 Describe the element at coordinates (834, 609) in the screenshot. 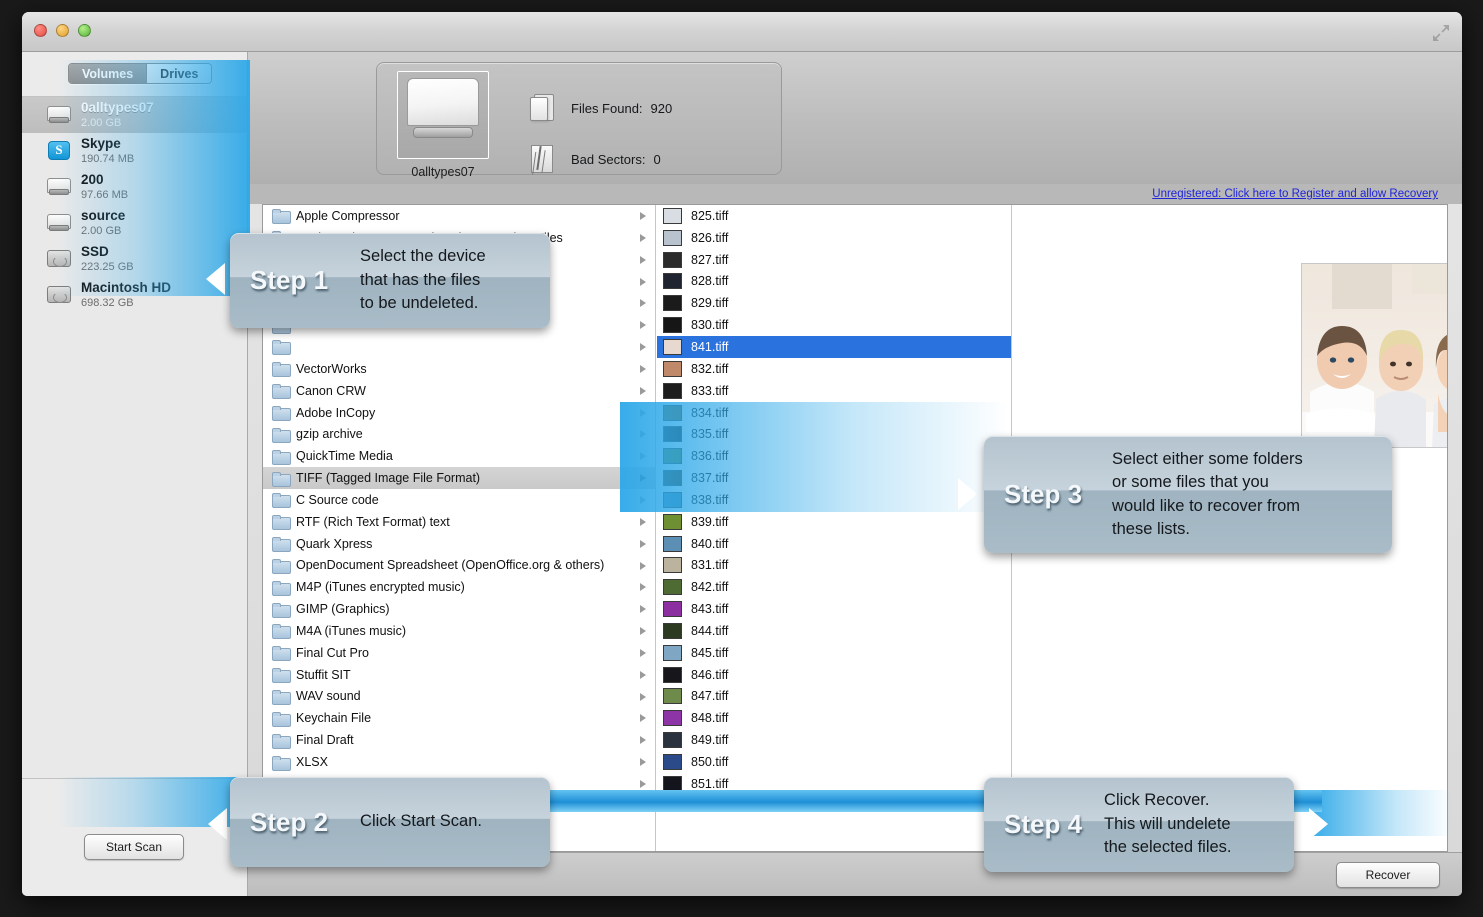

I see `file-row: 843.tiff` at that location.